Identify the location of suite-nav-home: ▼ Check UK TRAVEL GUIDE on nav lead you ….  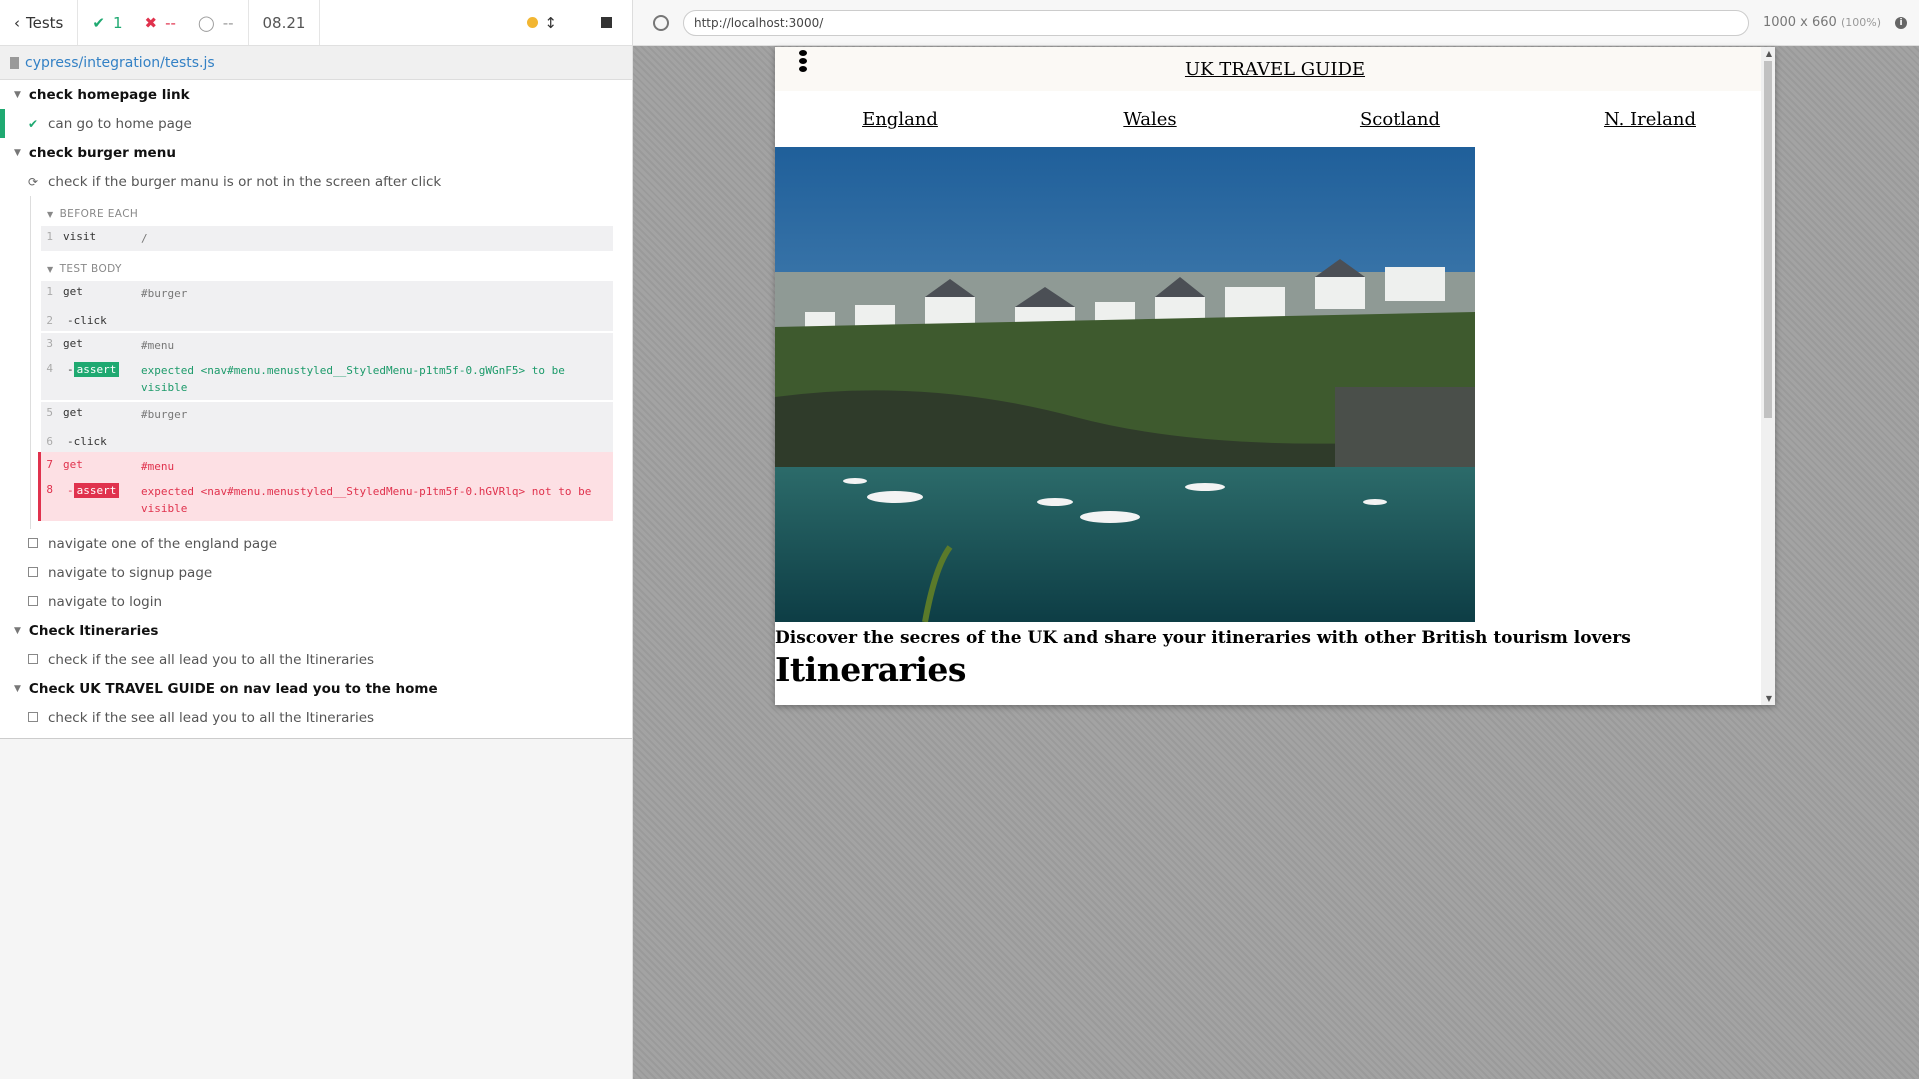
(316, 688).